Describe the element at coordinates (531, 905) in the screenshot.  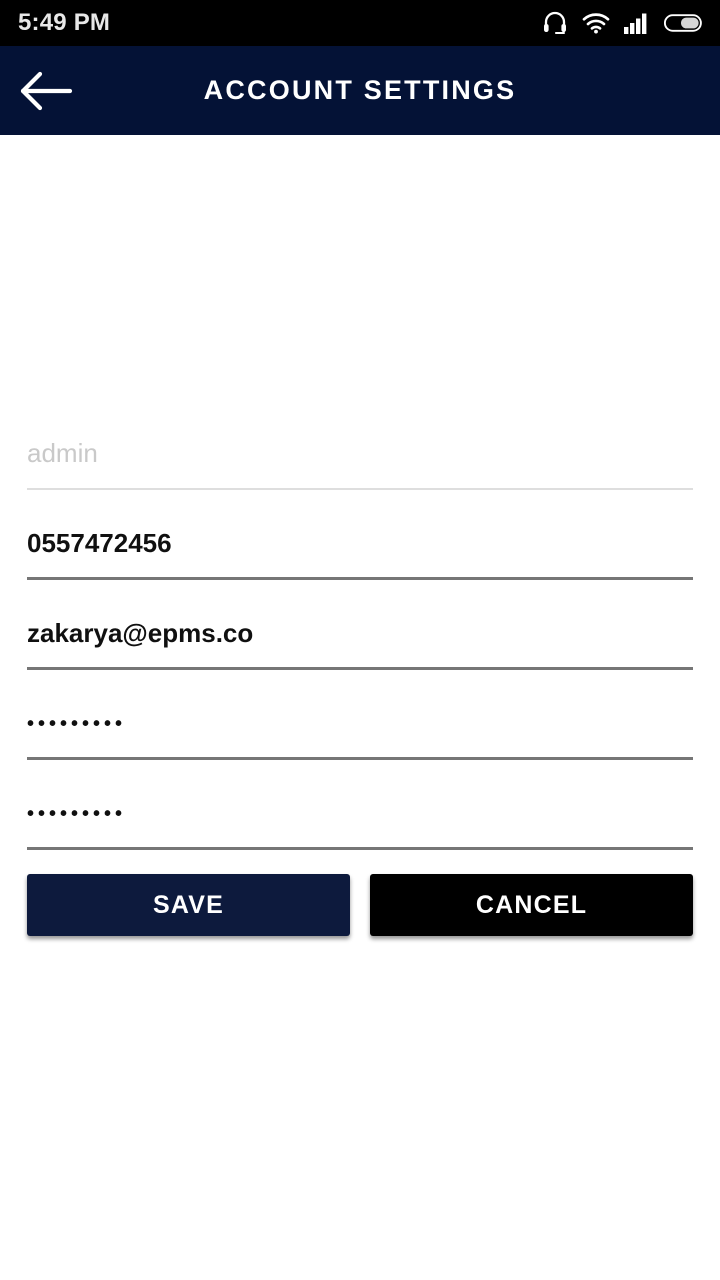
I see `cancel-button: CANCEL` at that location.